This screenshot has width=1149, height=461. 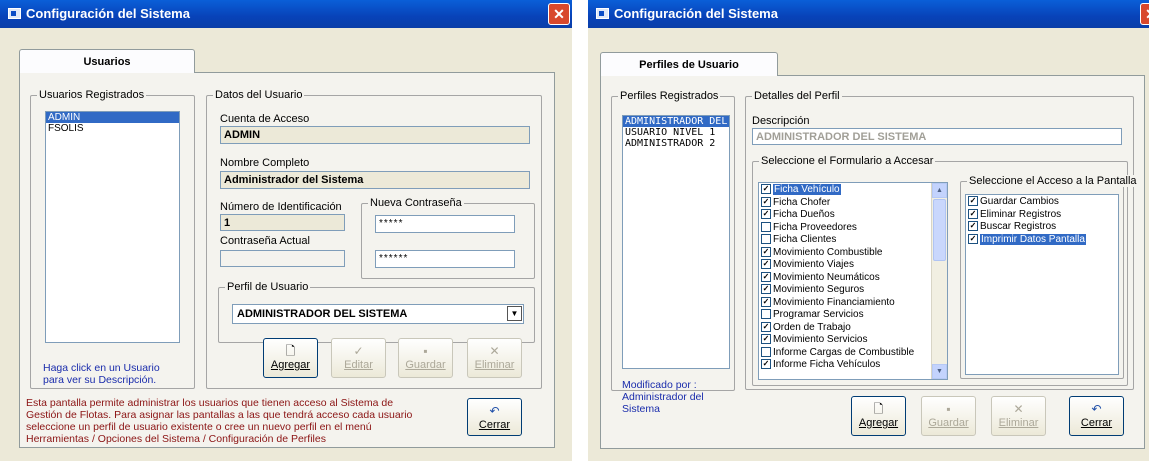 I want to click on checkbox-label: Ficha Proveedores, so click(x=815, y=227).